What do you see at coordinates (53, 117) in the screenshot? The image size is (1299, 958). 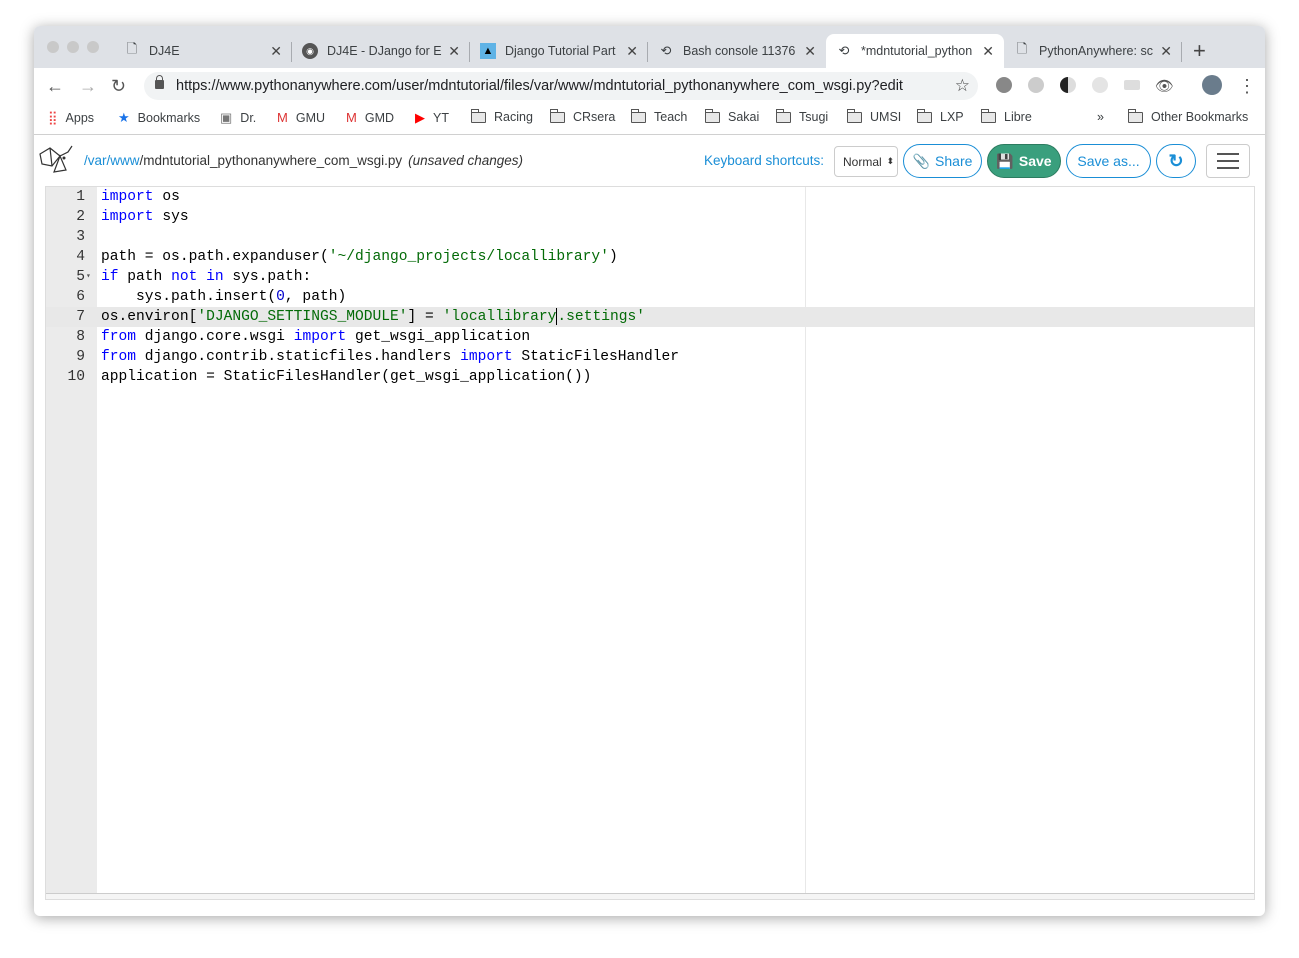 I see `apps-grid-icon: ⣿` at bounding box center [53, 117].